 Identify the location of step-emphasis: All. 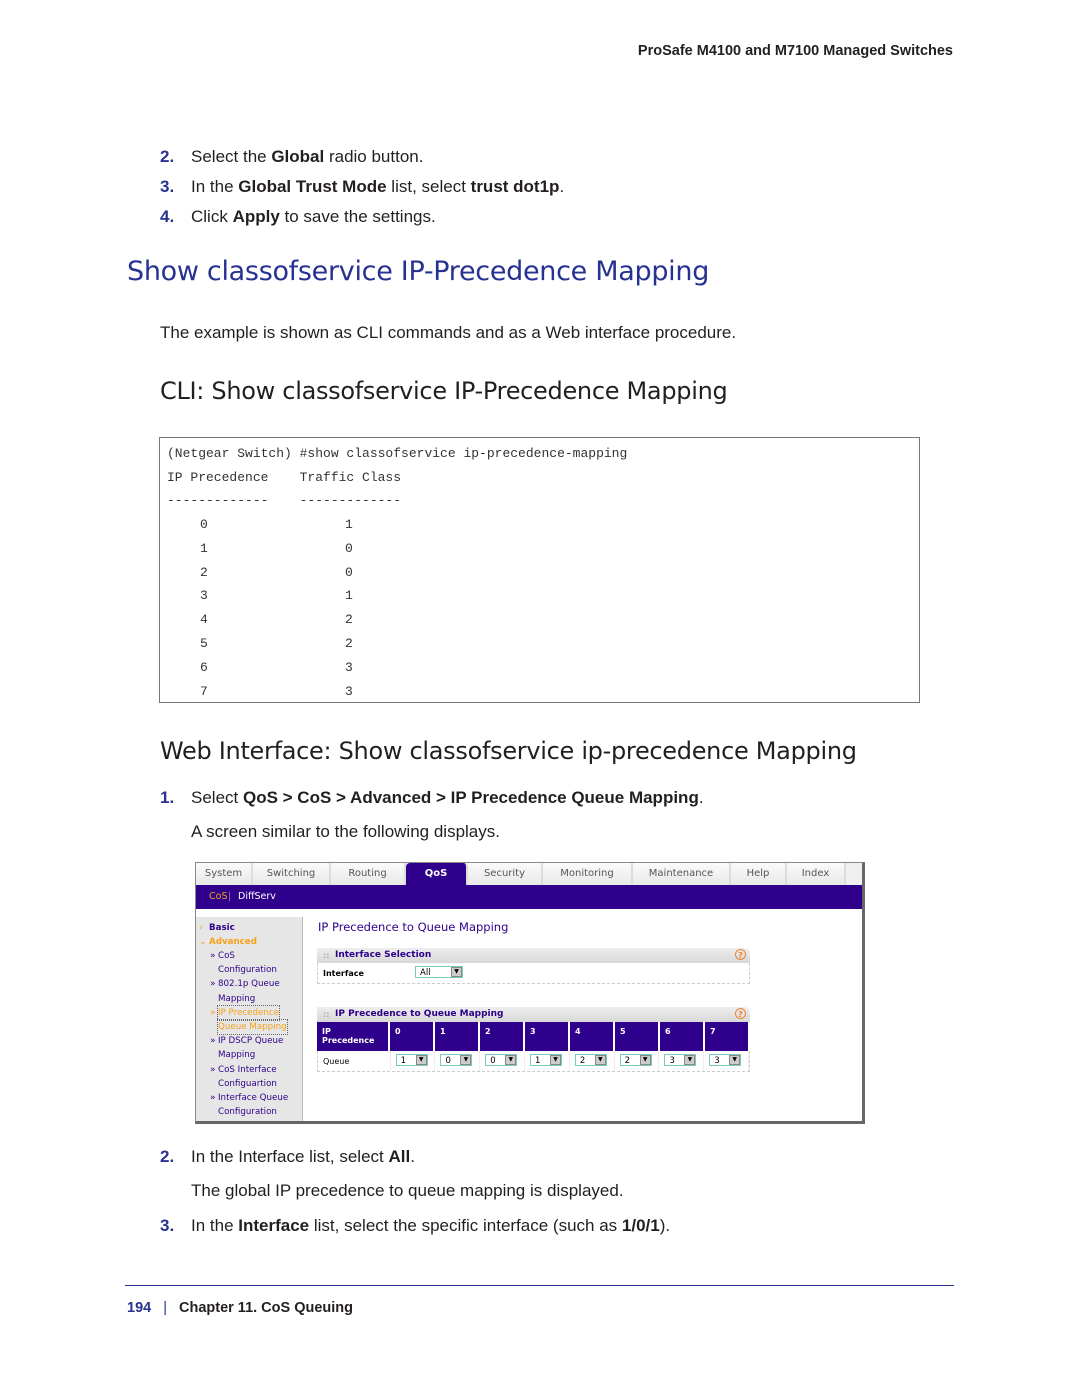
(399, 1156).